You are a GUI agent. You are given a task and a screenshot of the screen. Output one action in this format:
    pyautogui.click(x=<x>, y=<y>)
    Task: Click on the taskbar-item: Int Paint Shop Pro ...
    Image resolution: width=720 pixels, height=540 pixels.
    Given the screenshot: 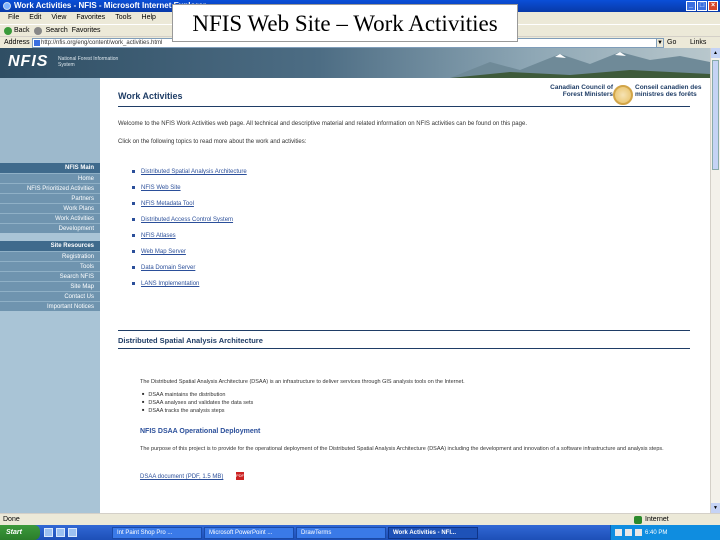 What is the action you would take?
    pyautogui.click(x=157, y=532)
    